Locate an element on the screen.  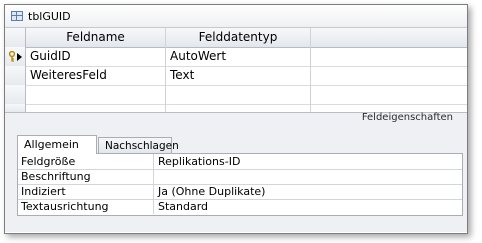
table-row-empty is located at coordinates (236, 108).